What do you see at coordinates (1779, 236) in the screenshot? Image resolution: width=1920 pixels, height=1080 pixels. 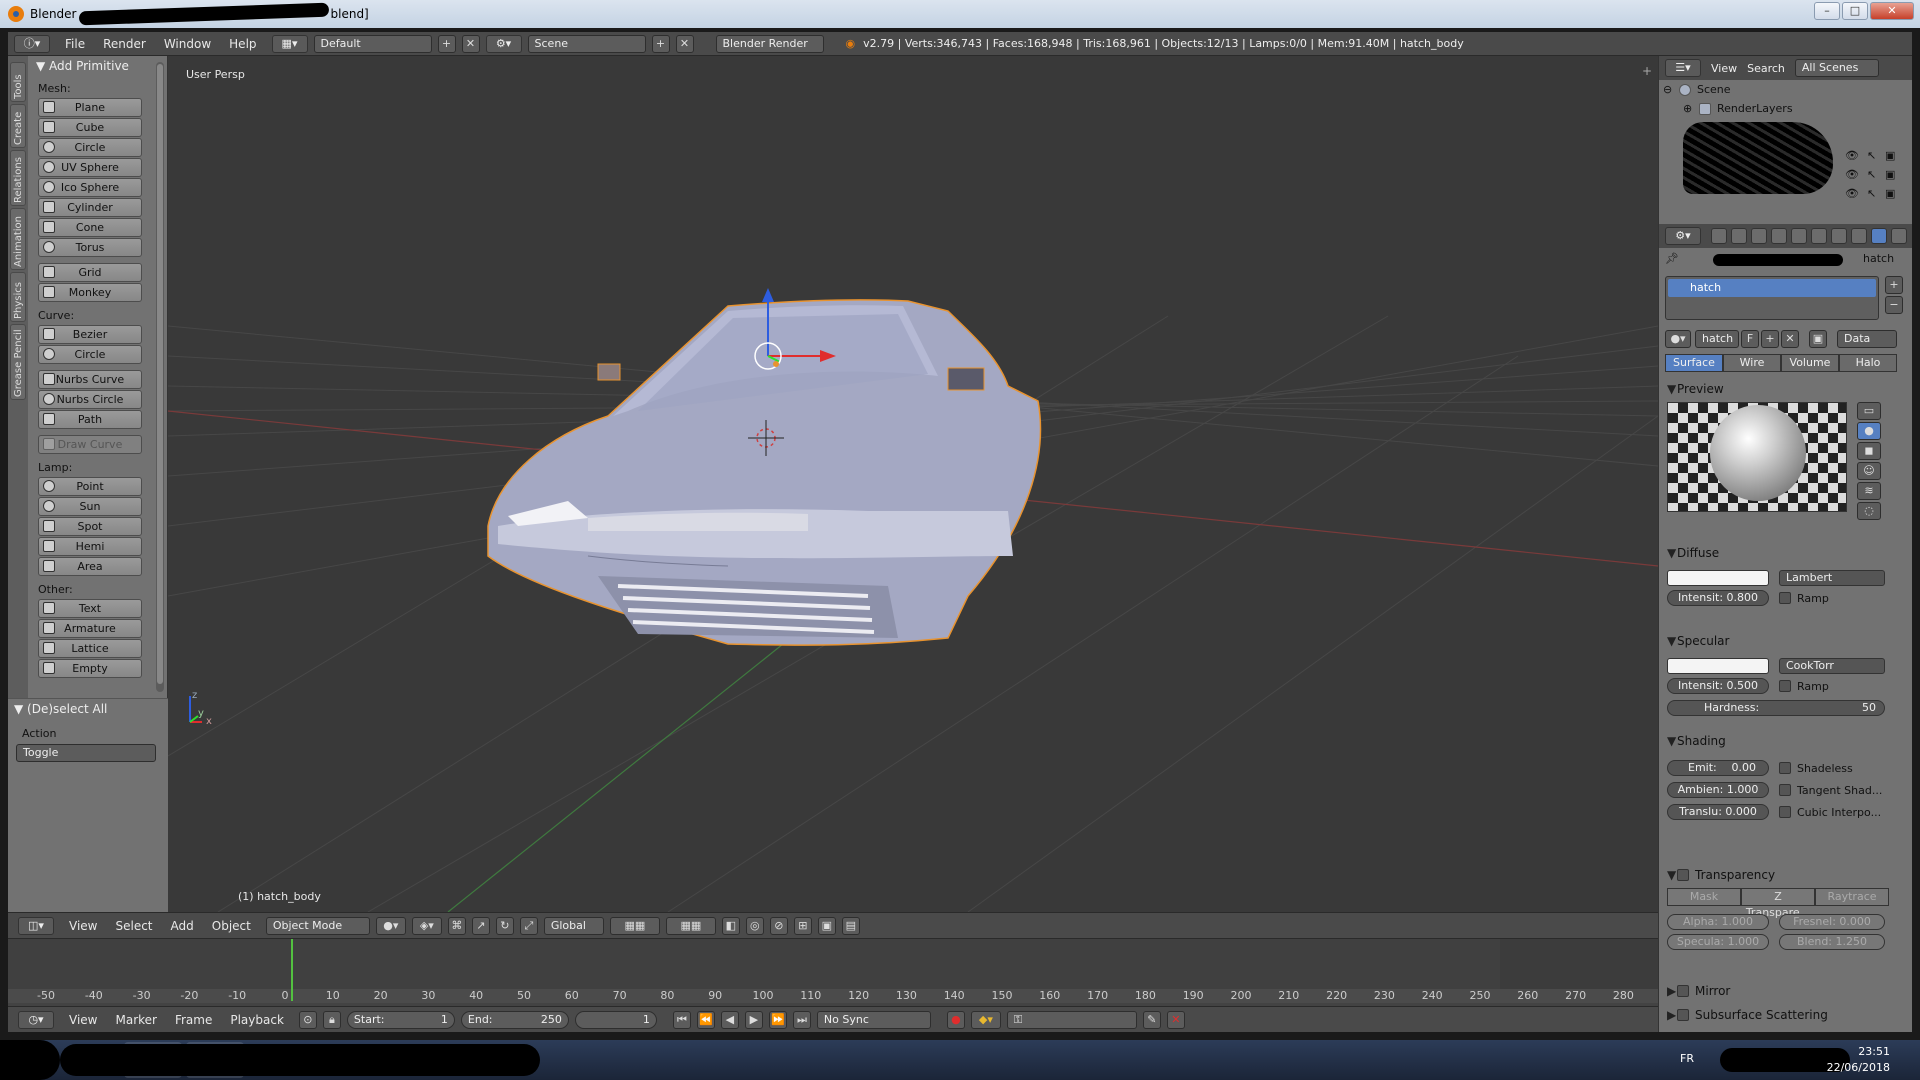 I see `world-context-icon` at bounding box center [1779, 236].